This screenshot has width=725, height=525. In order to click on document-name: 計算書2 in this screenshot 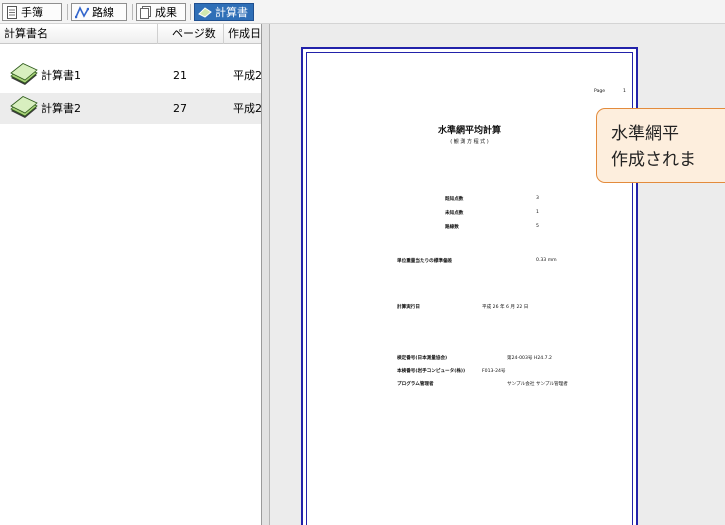, I will do `click(61, 108)`.